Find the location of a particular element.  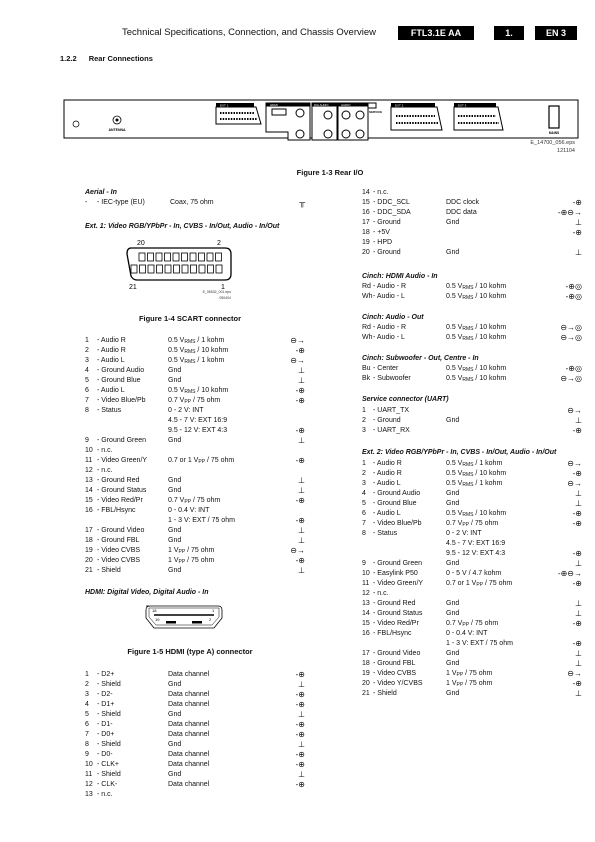

value-part: / 10 kohm is located at coordinates (490, 513).